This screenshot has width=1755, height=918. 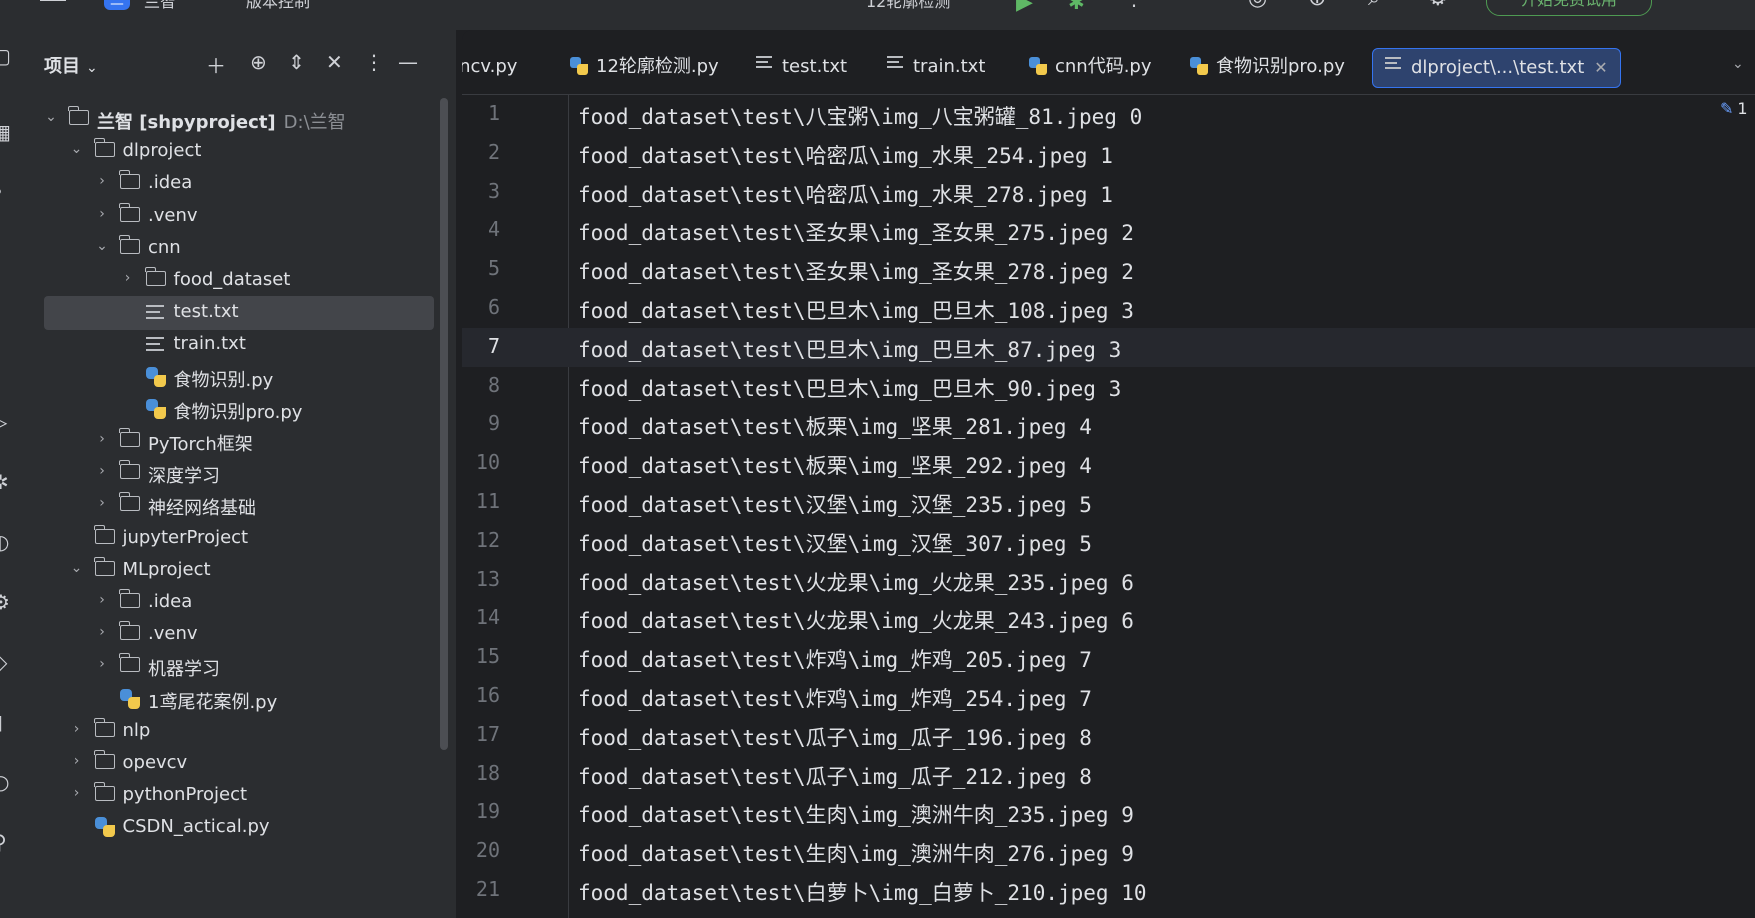 What do you see at coordinates (236, 473) in the screenshot?
I see `tree-item: › 深度学习` at bounding box center [236, 473].